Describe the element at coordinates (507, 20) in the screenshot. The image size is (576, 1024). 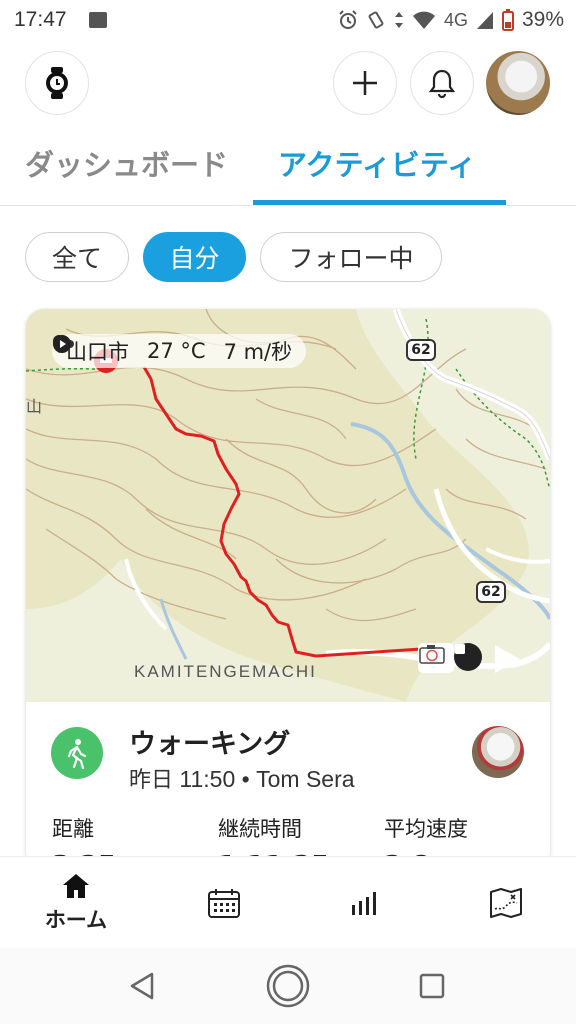
I see `battery-icon` at that location.